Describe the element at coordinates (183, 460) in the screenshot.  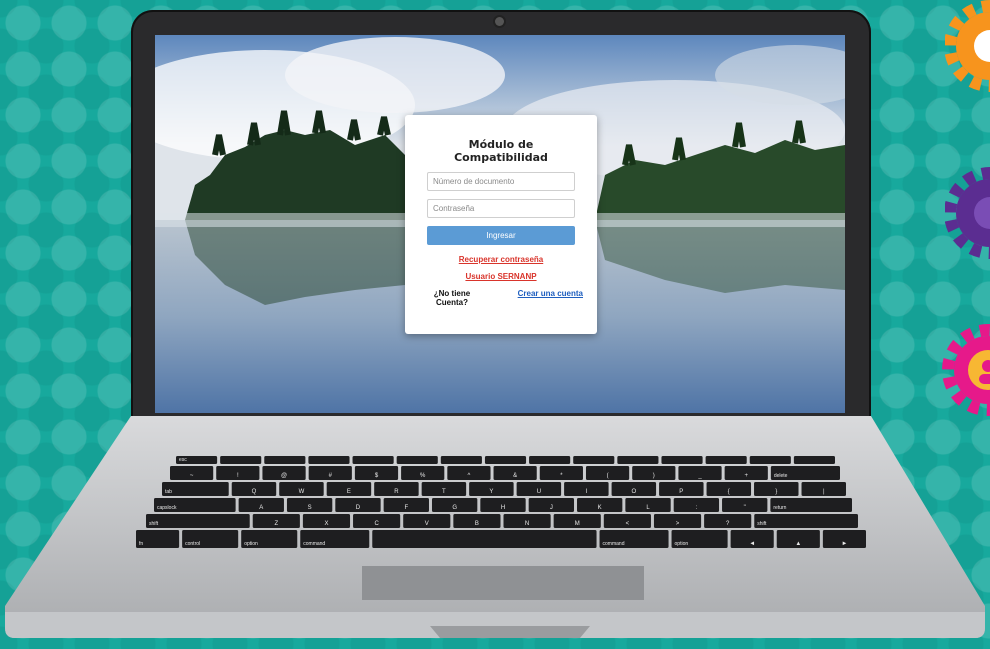
I see `keyboard-key-label: esc` at that location.